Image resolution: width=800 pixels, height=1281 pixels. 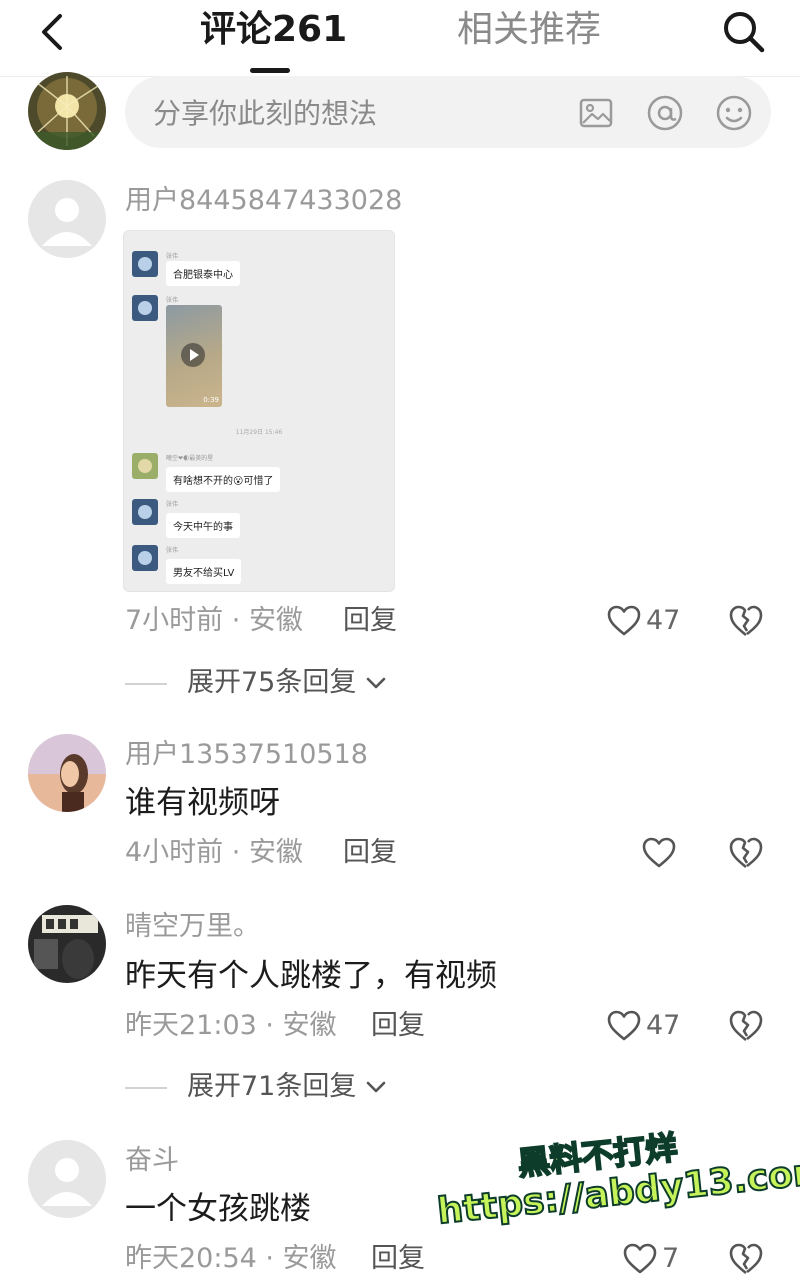 What do you see at coordinates (211, 400) in the screenshot?
I see `video-duration: 0:39` at bounding box center [211, 400].